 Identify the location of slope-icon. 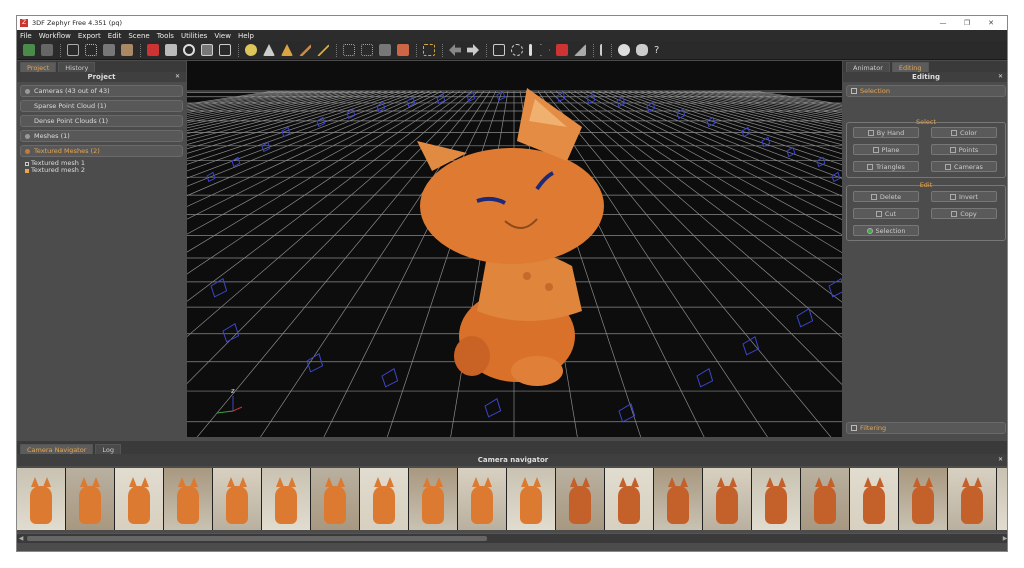
(580, 50).